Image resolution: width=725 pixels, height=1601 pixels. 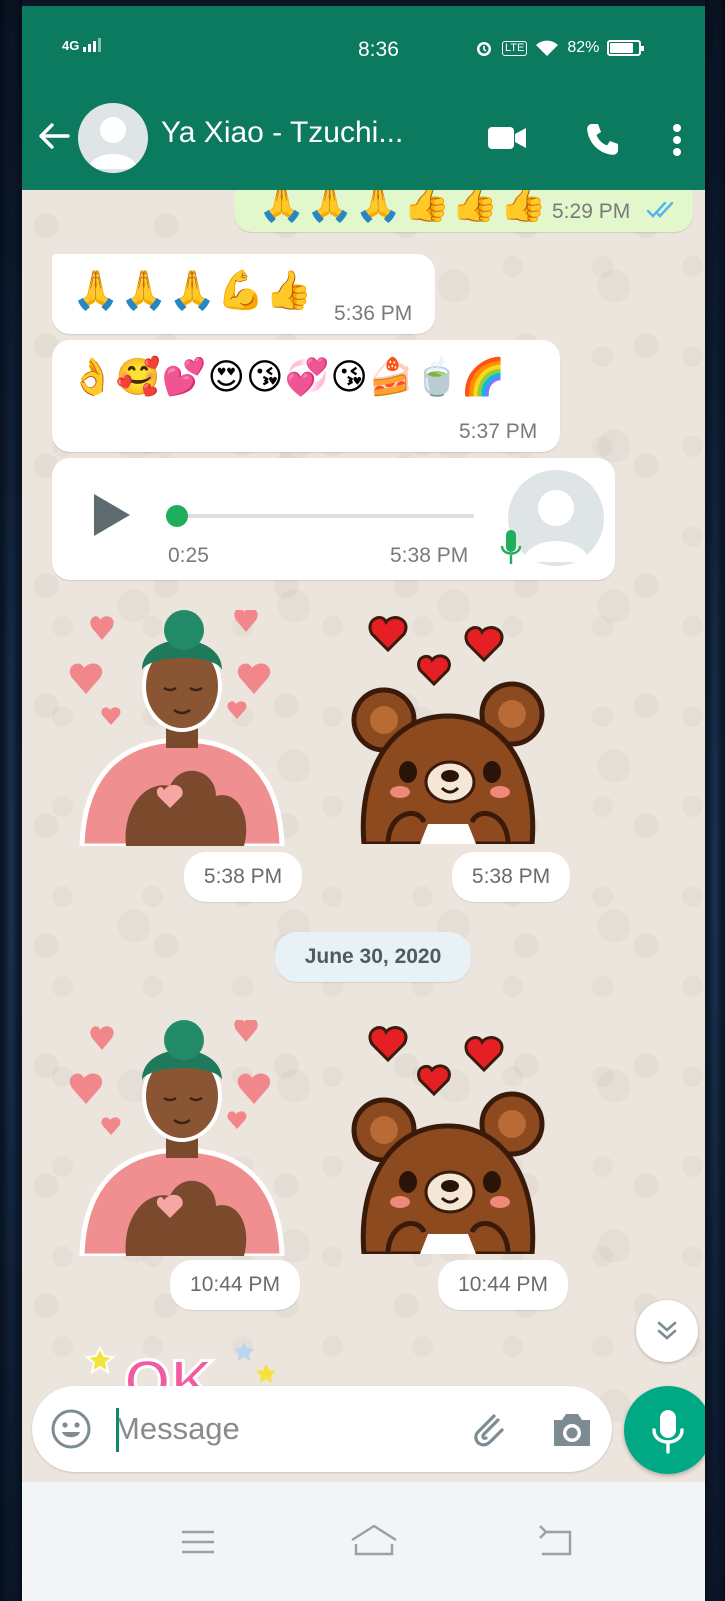 What do you see at coordinates (484, 49) in the screenshot?
I see `alarm-icon` at bounding box center [484, 49].